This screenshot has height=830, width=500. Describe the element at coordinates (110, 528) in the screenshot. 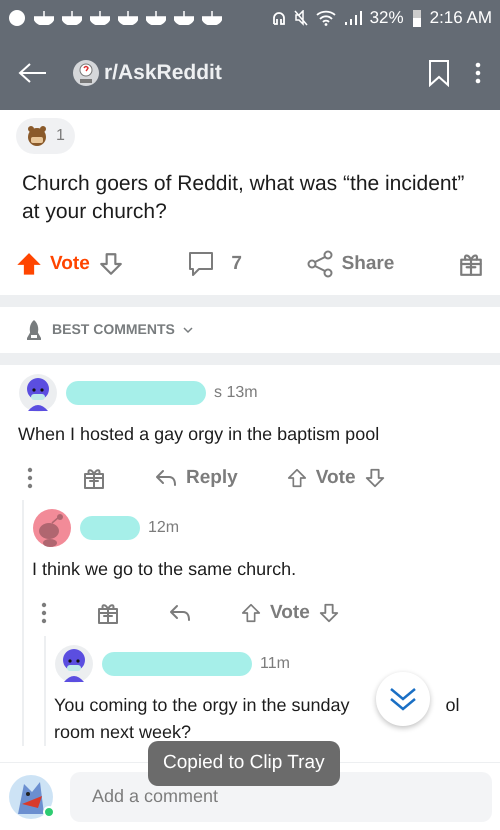

I see `redaction-mark` at that location.